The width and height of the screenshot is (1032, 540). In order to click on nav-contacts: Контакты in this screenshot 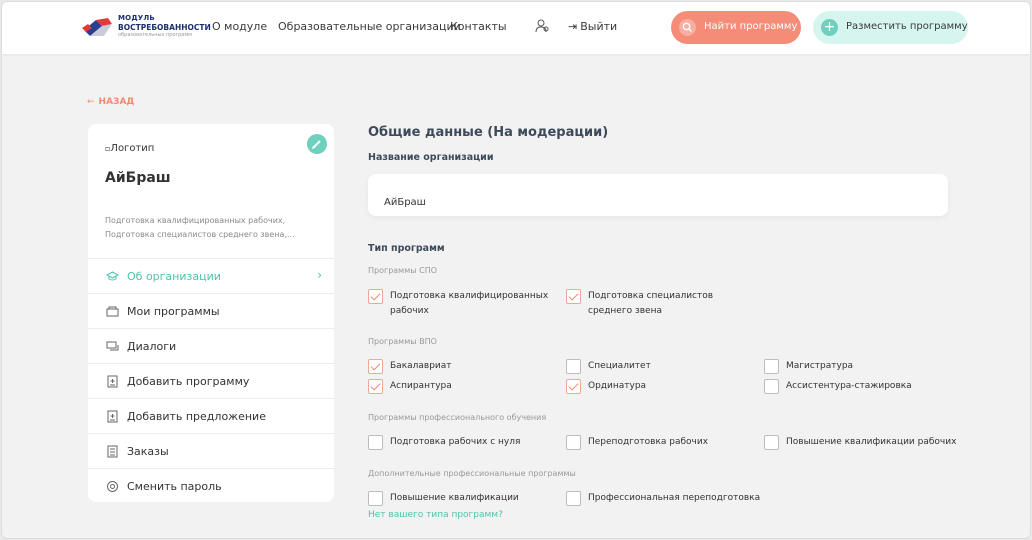, I will do `click(478, 26)`.